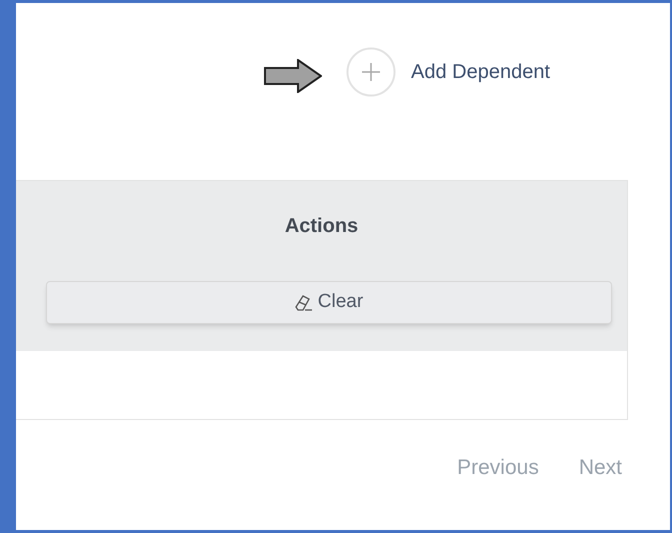 Image resolution: width=672 pixels, height=533 pixels. Describe the element at coordinates (329, 302) in the screenshot. I see `clear-button: Clear` at that location.